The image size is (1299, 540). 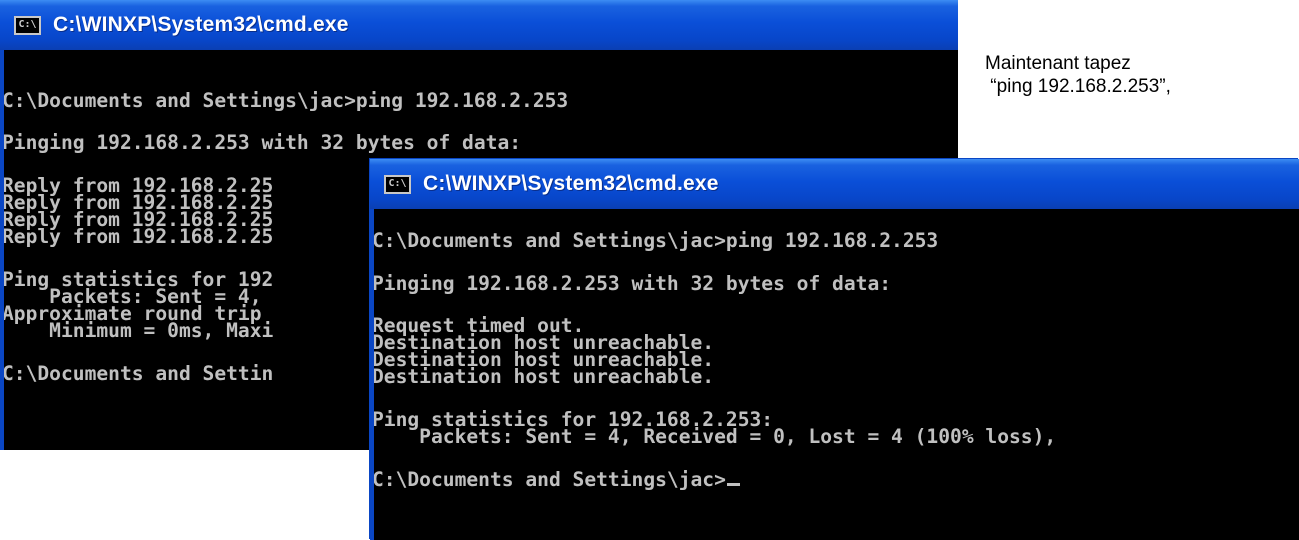 What do you see at coordinates (1078, 86) in the screenshot?
I see `caption-line-2: “ping 192.168.2.253”,` at bounding box center [1078, 86].